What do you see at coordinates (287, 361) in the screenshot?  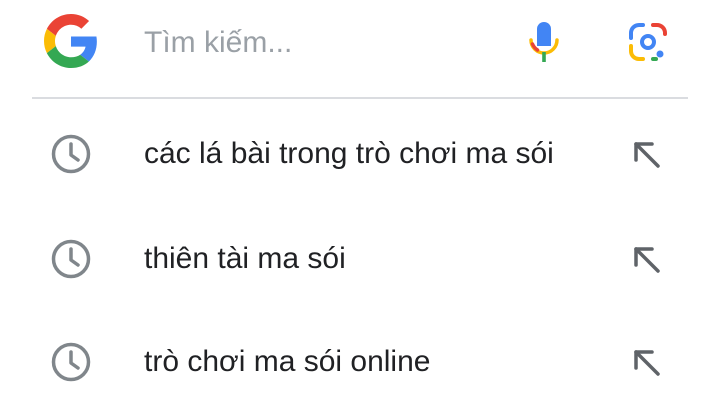 I see `suggestion-text: trò chơi ma sói online` at bounding box center [287, 361].